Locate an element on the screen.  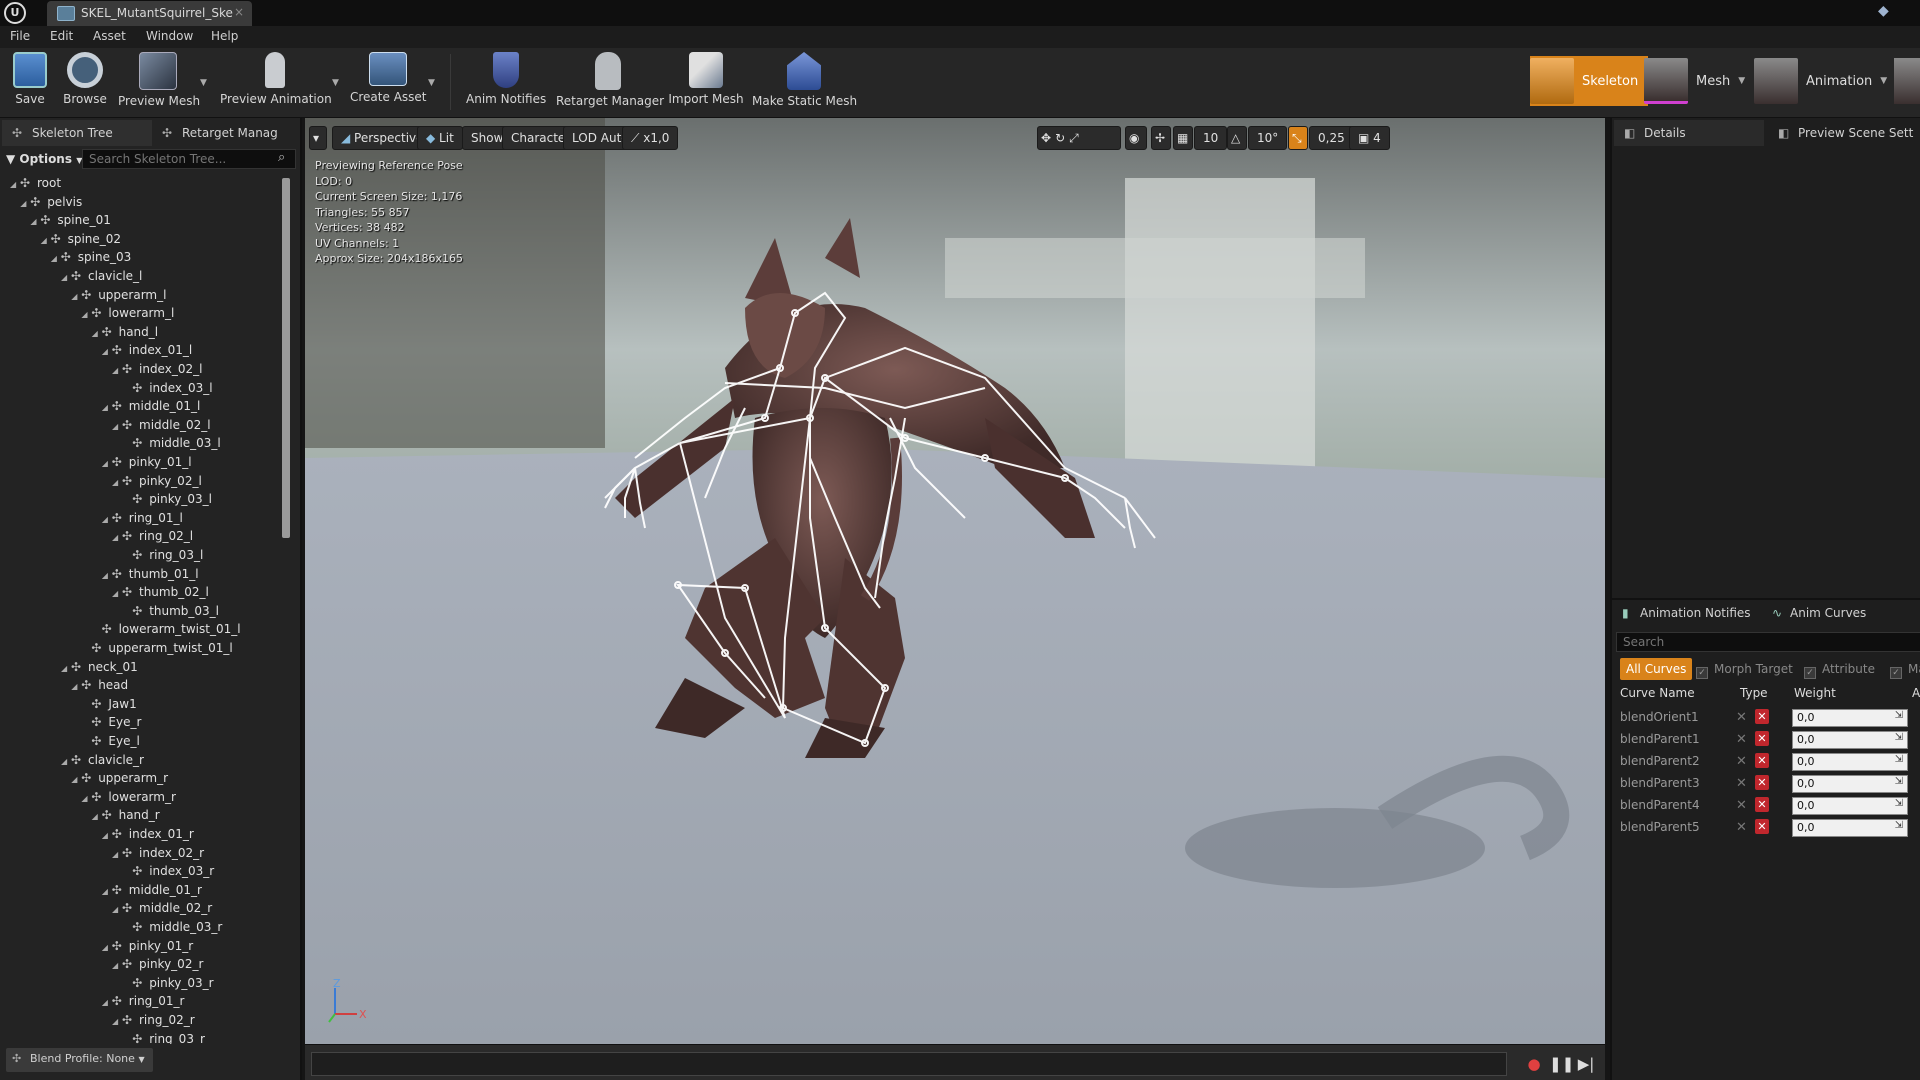
playback-speed-button: ⟋ x1,0 is located at coordinates (650, 138).